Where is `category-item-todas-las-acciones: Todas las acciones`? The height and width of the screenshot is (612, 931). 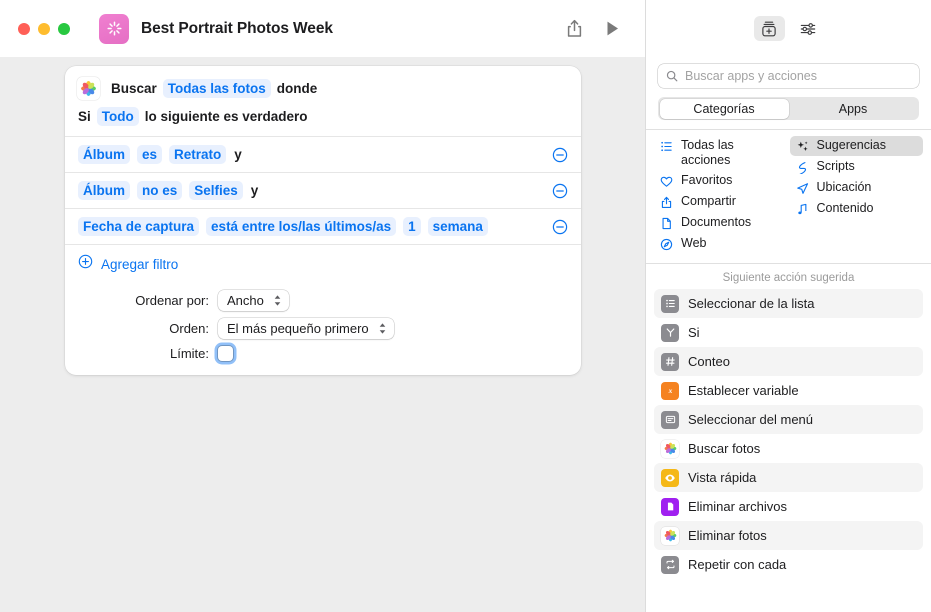 category-item-todas-las-acciones: Todas las acciones is located at coordinates (721, 153).